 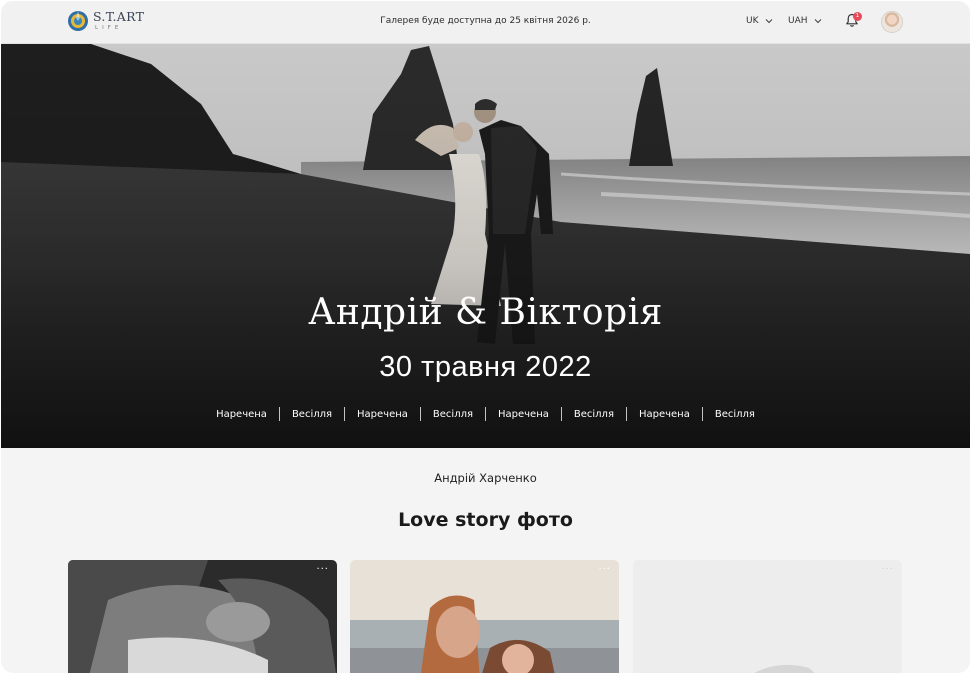 I want to click on event-date: 30 травня 2022, so click(x=485, y=367).